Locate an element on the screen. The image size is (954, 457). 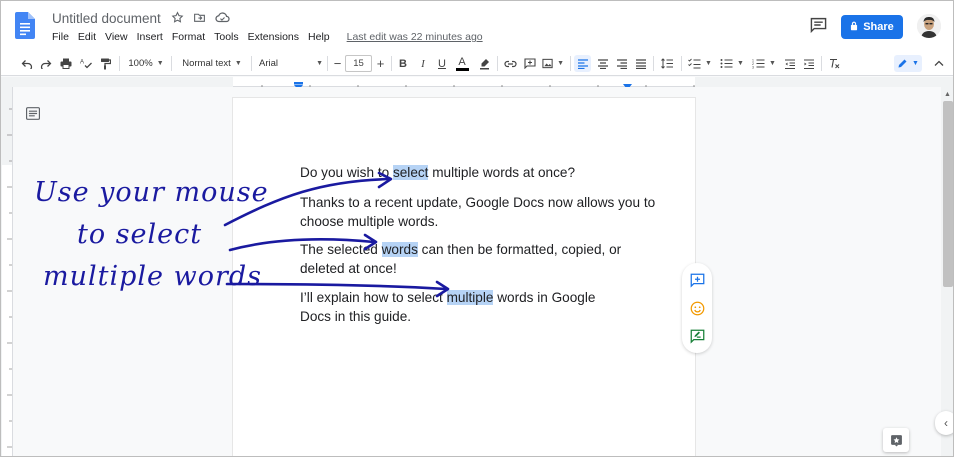
paragraph-text: I’ll explain how to select is located at coordinates (373, 297).